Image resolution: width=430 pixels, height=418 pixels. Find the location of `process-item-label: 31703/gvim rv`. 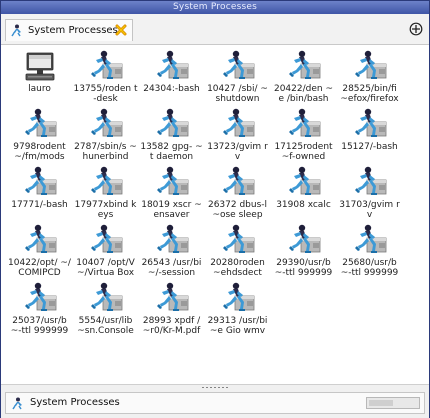

process-item-label: 31703/gvim rv is located at coordinates (369, 210).